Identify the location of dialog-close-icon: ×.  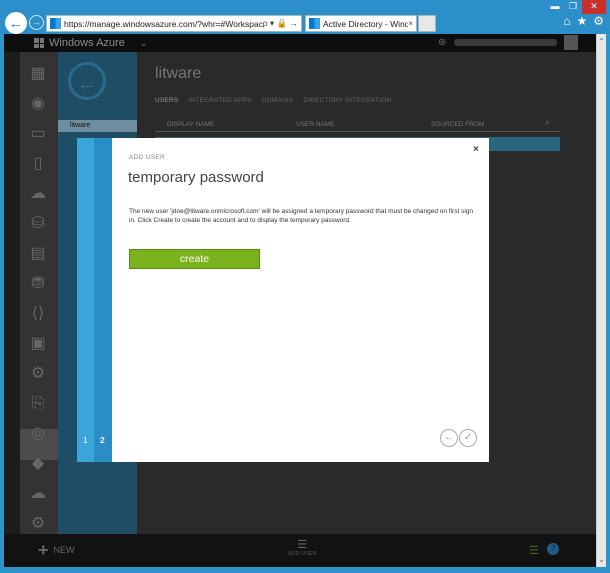
(476, 149).